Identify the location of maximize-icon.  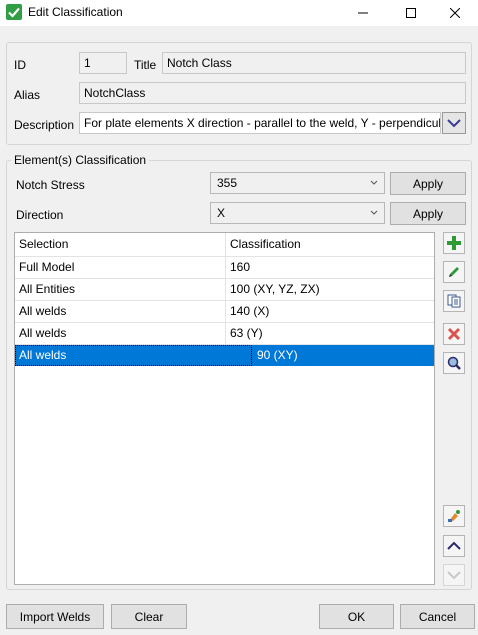
(411, 13).